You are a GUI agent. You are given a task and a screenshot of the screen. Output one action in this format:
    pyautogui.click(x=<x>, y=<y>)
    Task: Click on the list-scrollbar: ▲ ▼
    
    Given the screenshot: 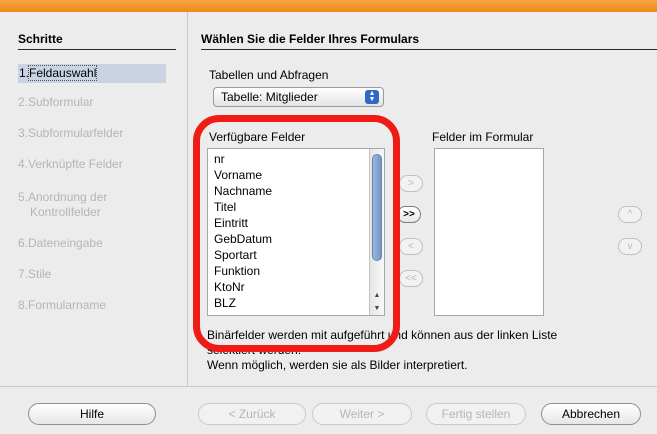 What is the action you would take?
    pyautogui.click(x=376, y=232)
    